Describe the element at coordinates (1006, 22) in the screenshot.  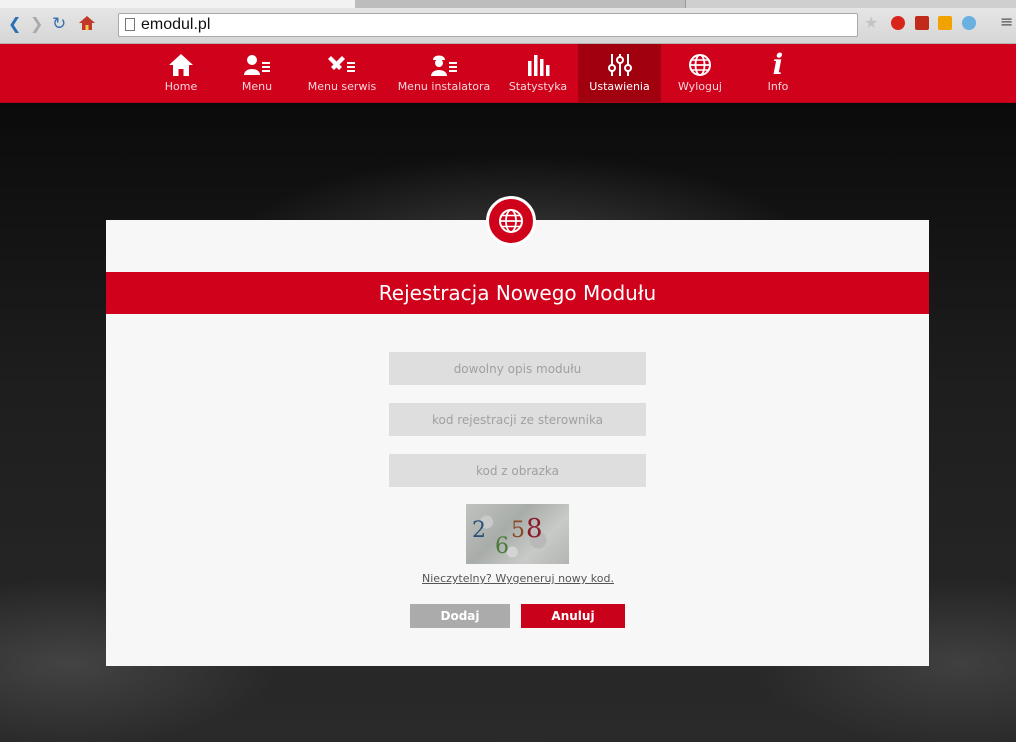
I see `browser-menu-icon: ≡` at that location.